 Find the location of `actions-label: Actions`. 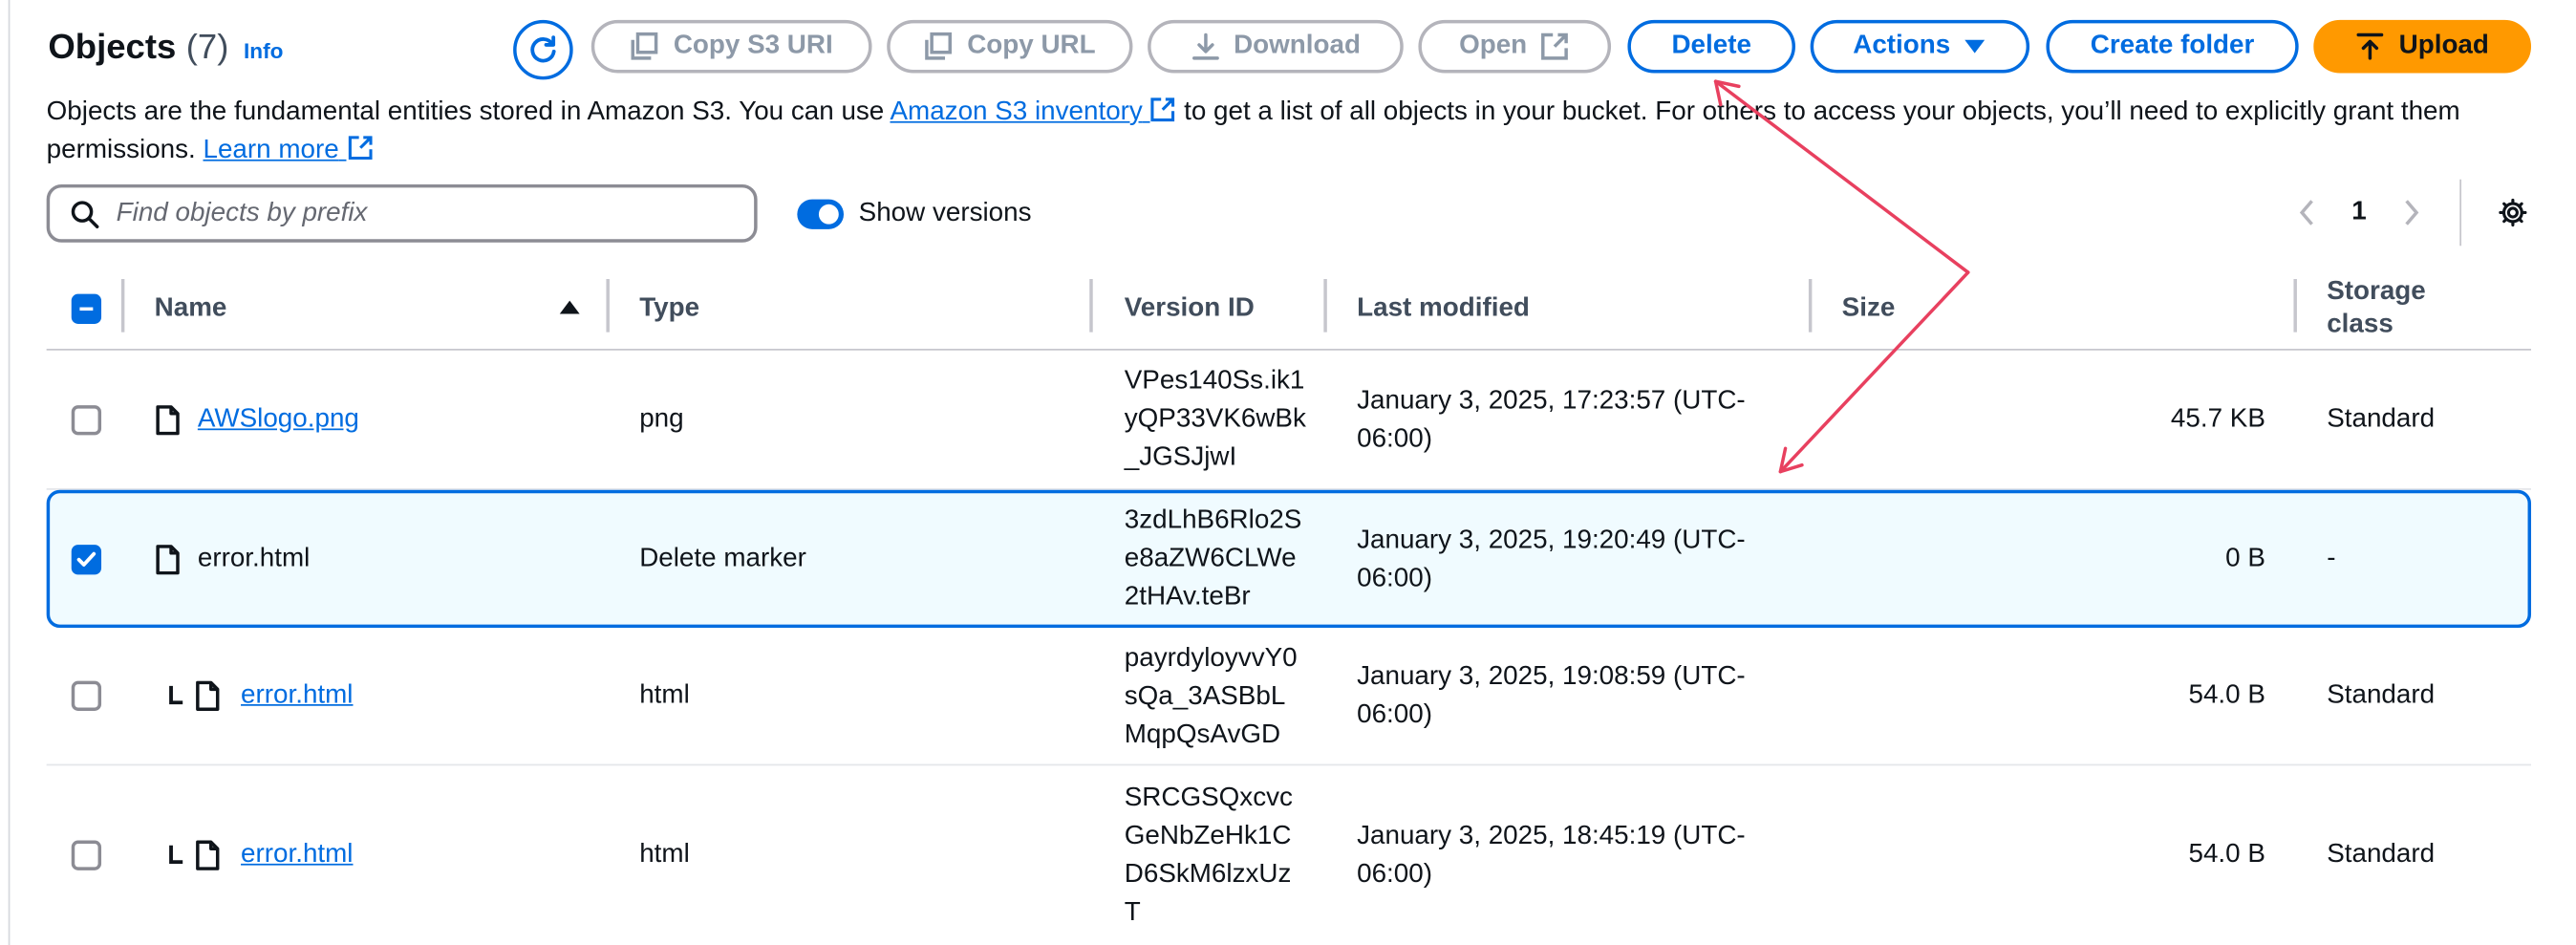

actions-label: Actions is located at coordinates (1902, 46).